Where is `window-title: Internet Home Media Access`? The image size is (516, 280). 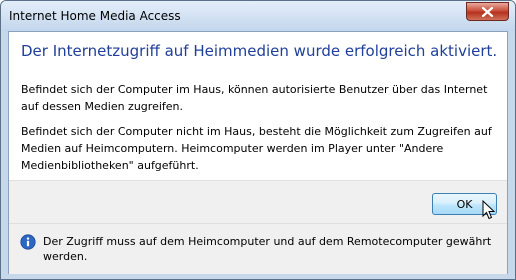
window-title: Internet Home Media Access is located at coordinates (95, 16).